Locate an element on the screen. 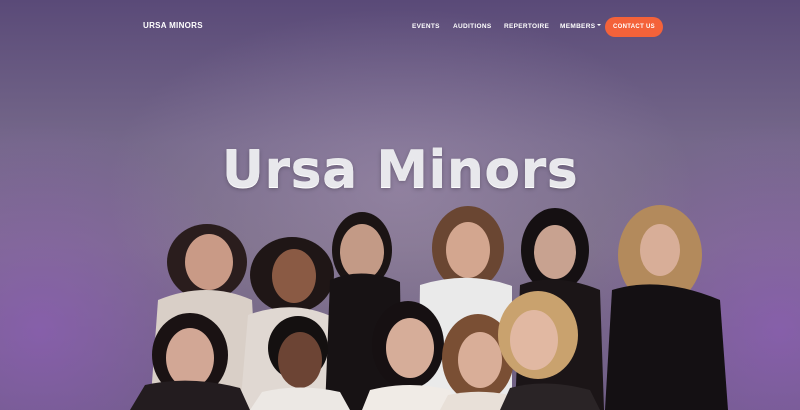  contact-us-button: CONTACT US is located at coordinates (634, 27).